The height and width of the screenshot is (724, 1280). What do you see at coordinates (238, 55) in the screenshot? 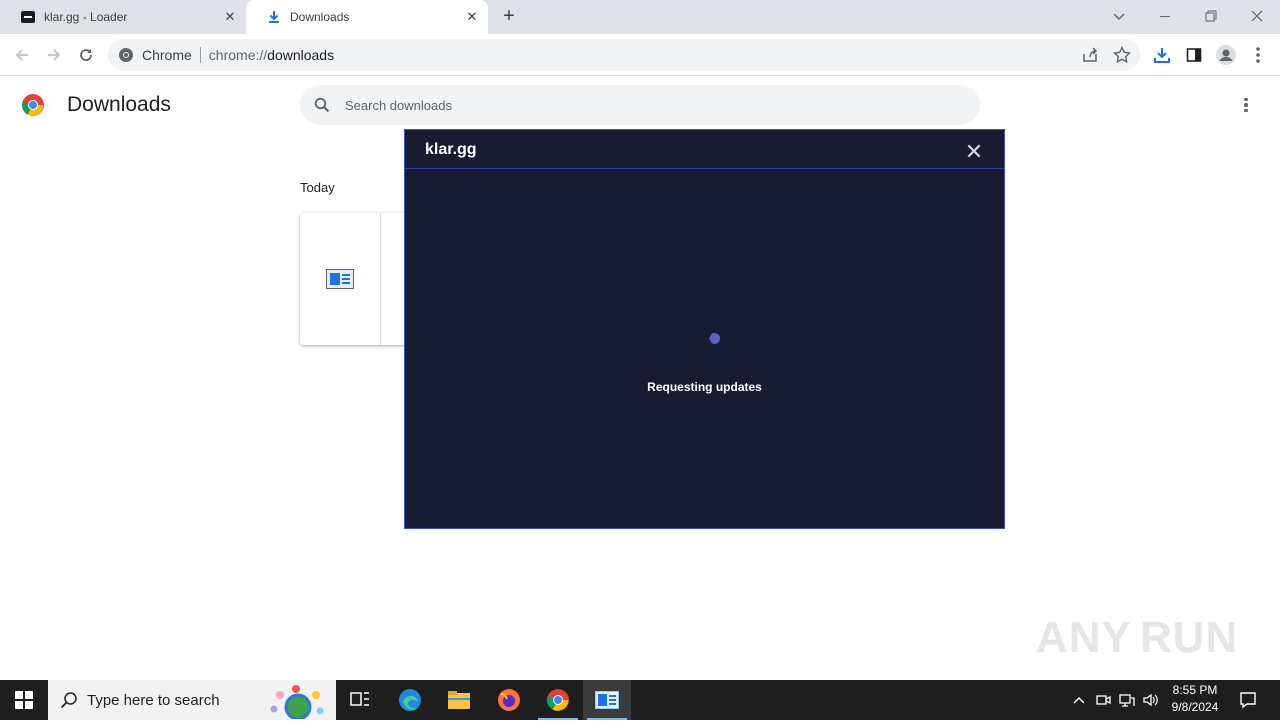
I see `url-scheme: chrome://` at bounding box center [238, 55].